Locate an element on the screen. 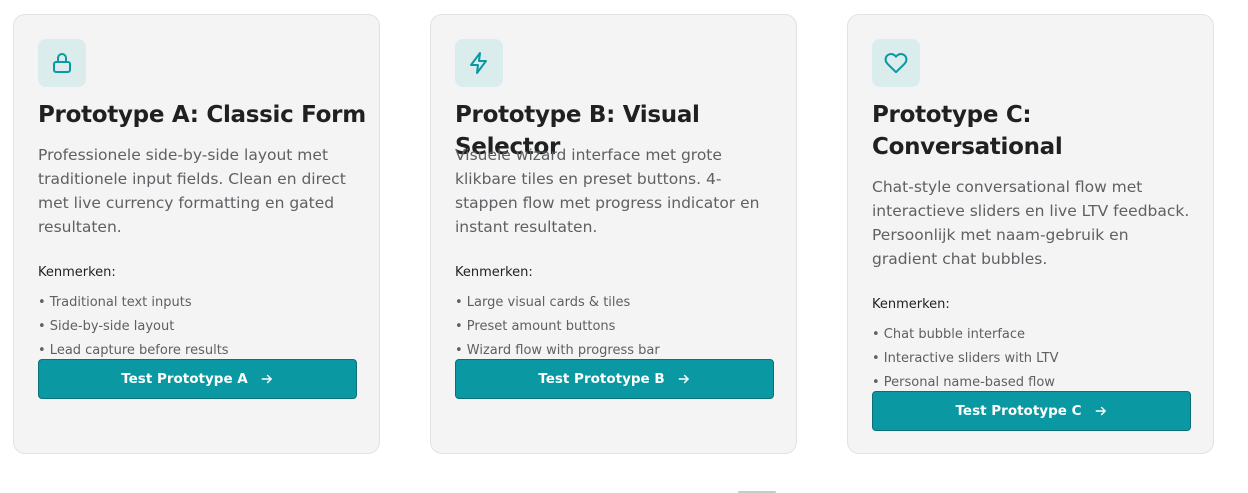  test-prototype-b-button: Test Prototype B is located at coordinates (614, 379).